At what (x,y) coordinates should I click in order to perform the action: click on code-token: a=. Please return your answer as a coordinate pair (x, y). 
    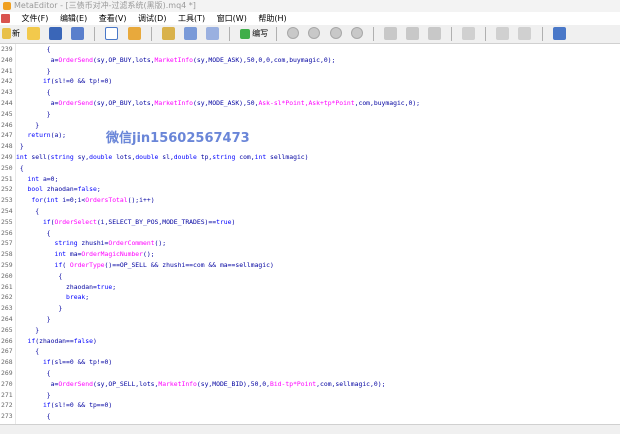
    Looking at the image, I should click on (37, 103).